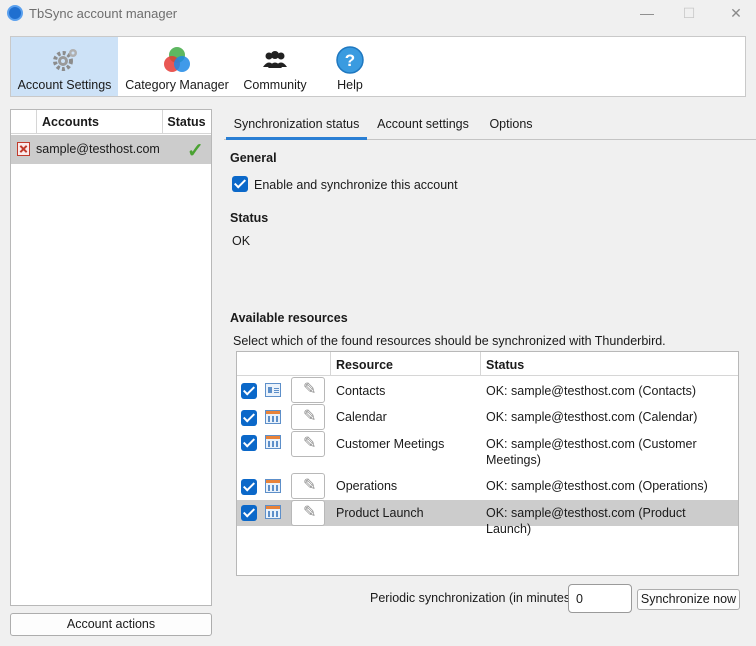 Image resolution: width=756 pixels, height=646 pixels. I want to click on toolbar-category-manager: Category Manager, so click(177, 66).